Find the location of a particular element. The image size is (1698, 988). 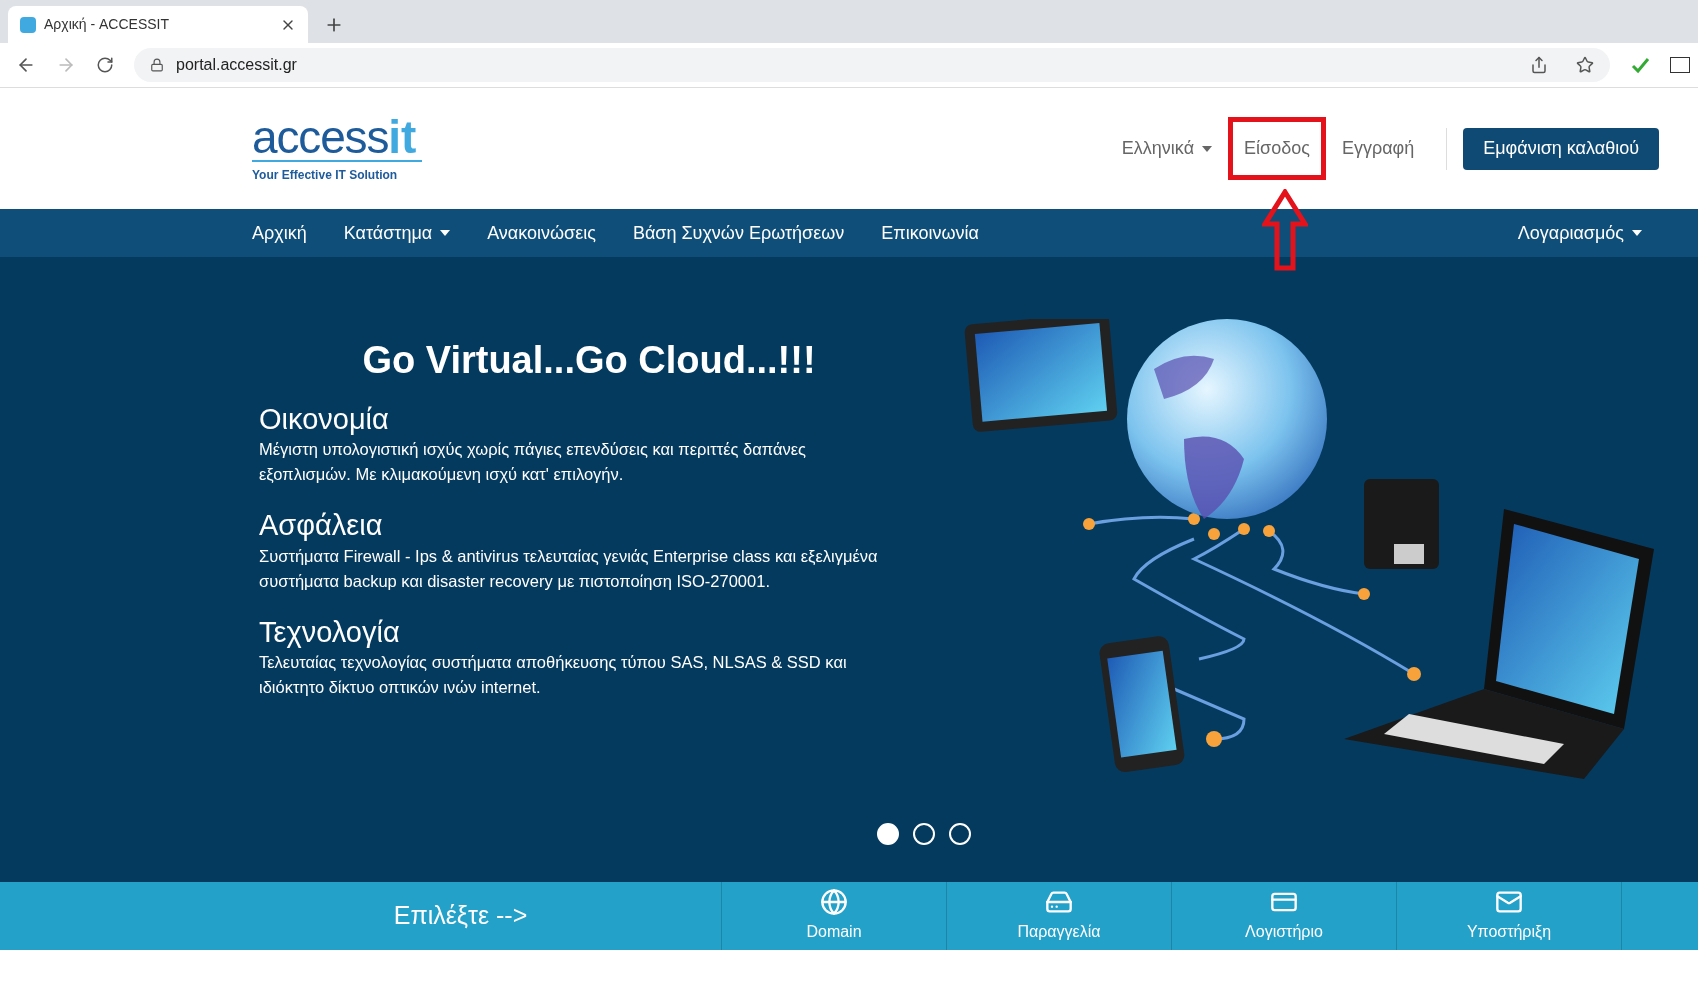

spellcheck-extension-icon is located at coordinates (1640, 65).